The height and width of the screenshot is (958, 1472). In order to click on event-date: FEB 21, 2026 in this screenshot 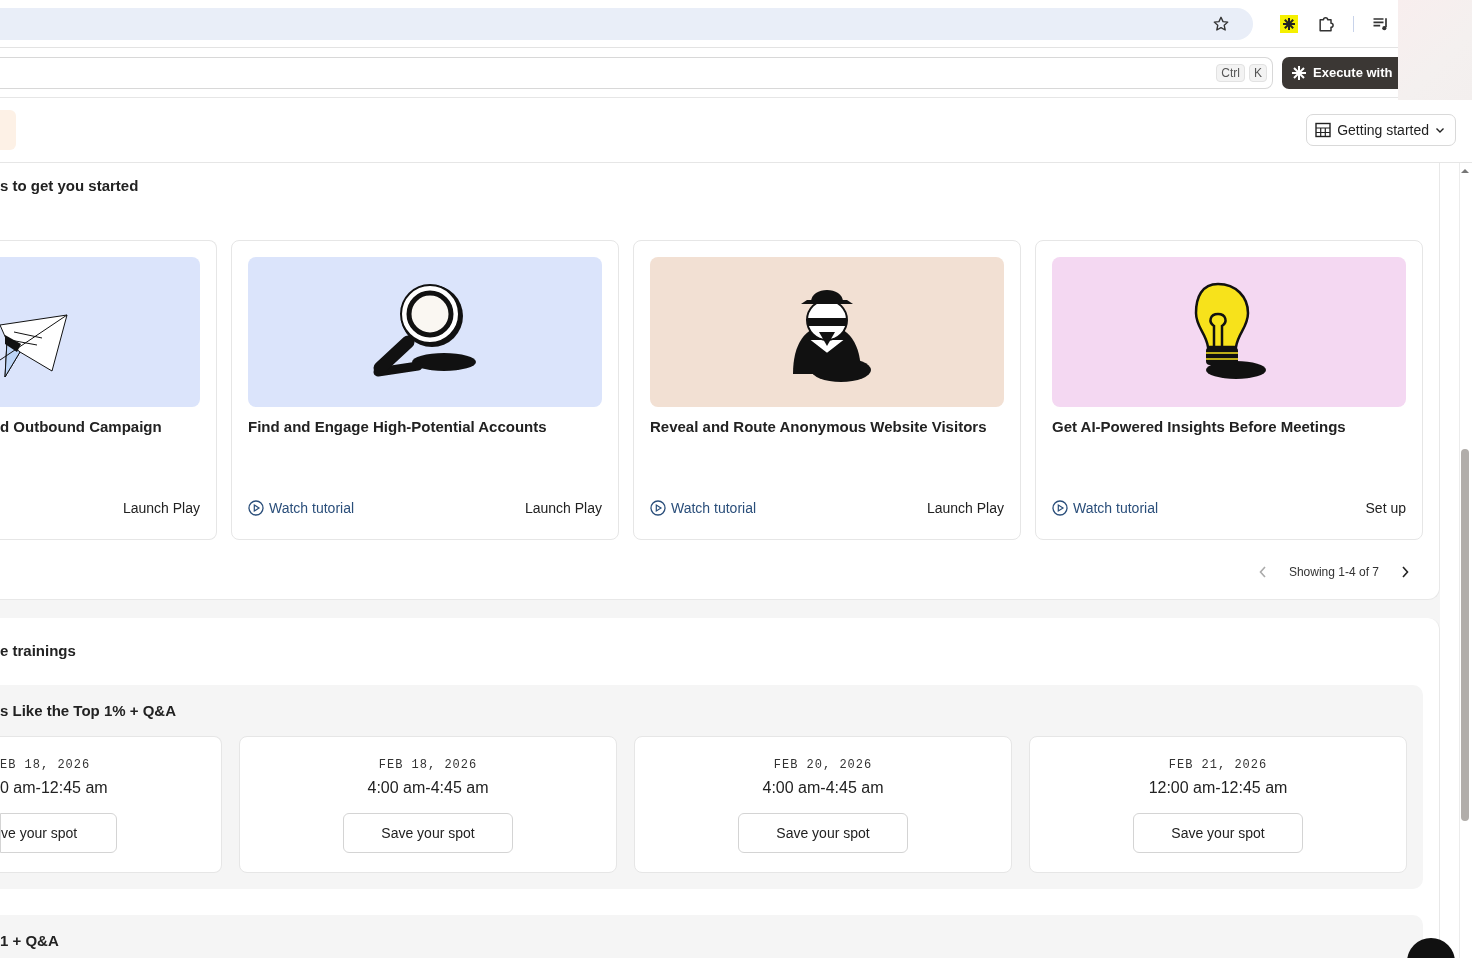, I will do `click(1218, 765)`.